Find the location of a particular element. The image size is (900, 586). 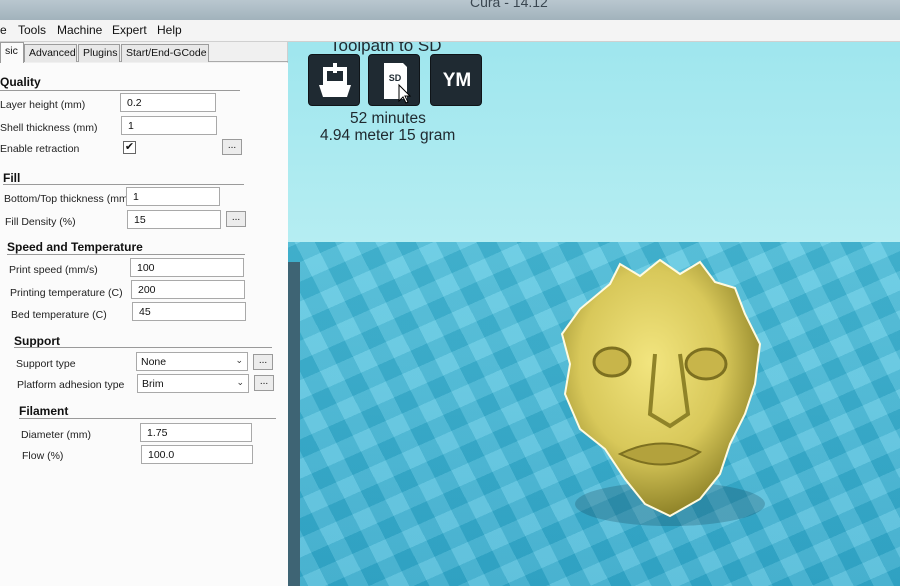

bottom-top-thickness-label: Bottom/Top thickness (mm) is located at coordinates (68, 199).